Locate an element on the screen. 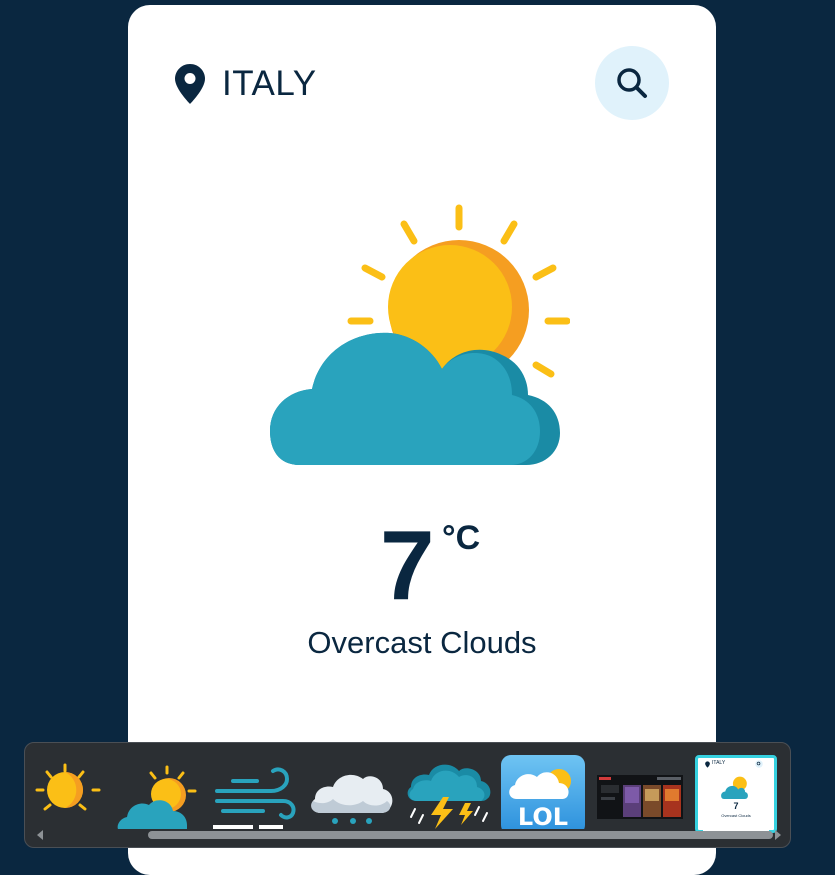 The image size is (835, 875). thumbnail-strip: LOL ITALY 7 Overcast Clouds is located at coordinates (407, 795).